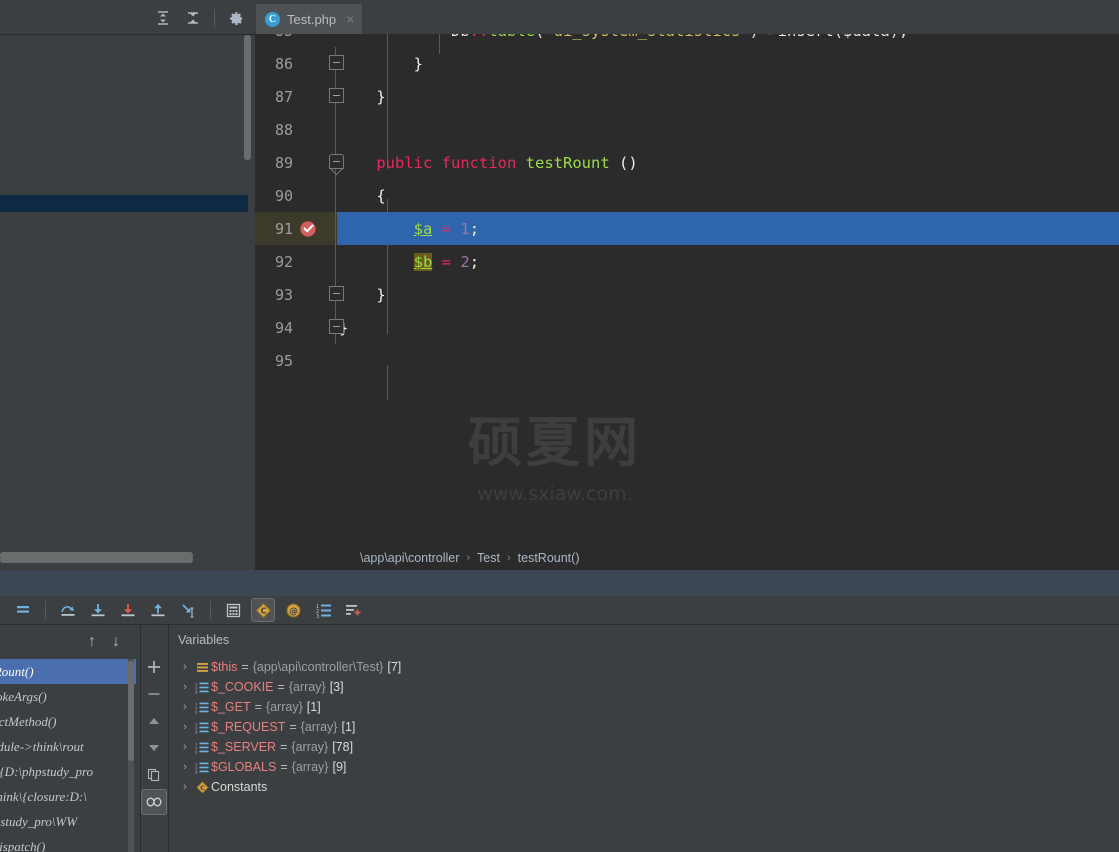 This screenshot has height=852, width=1119. I want to click on editor-line: 89 public function testRount (), so click(687, 162).